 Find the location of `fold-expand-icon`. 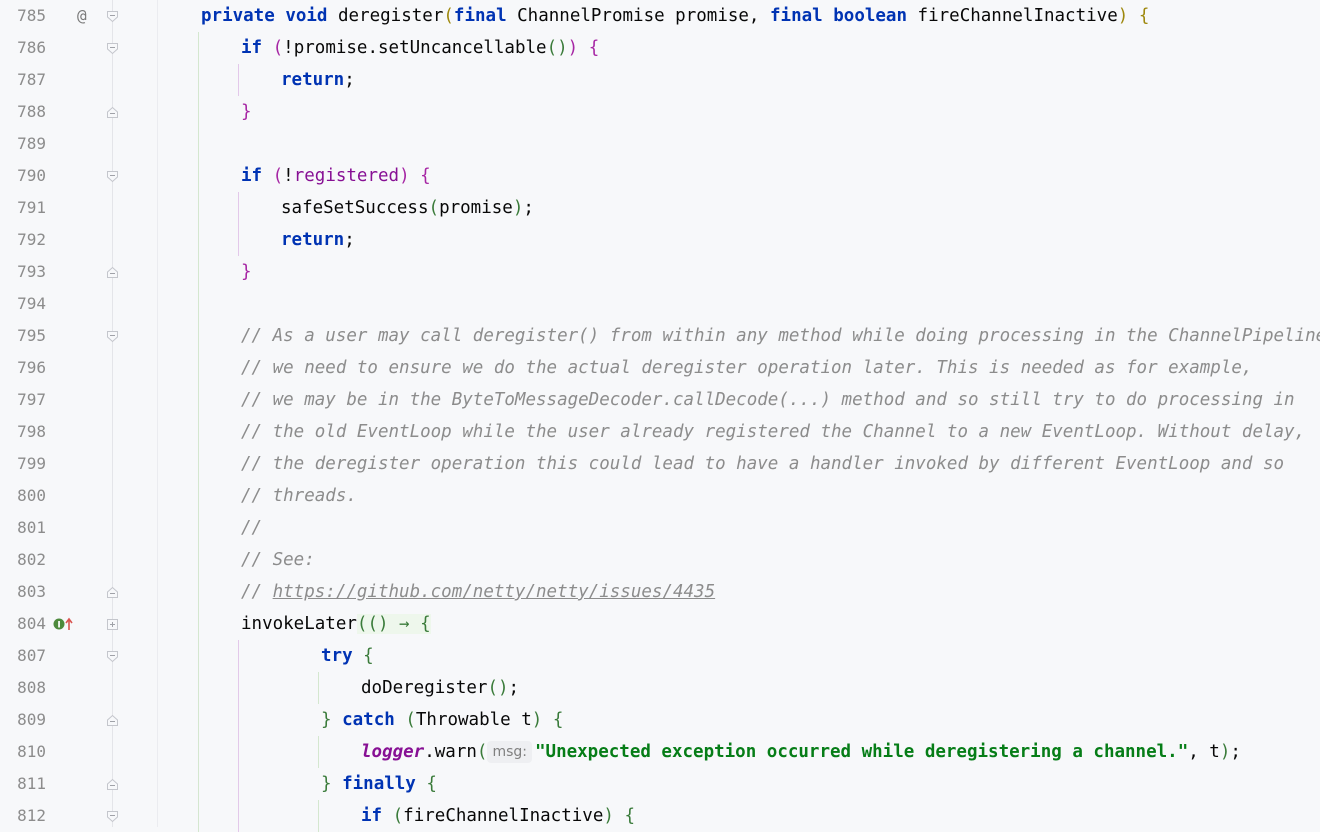

fold-expand-icon is located at coordinates (112, 624).